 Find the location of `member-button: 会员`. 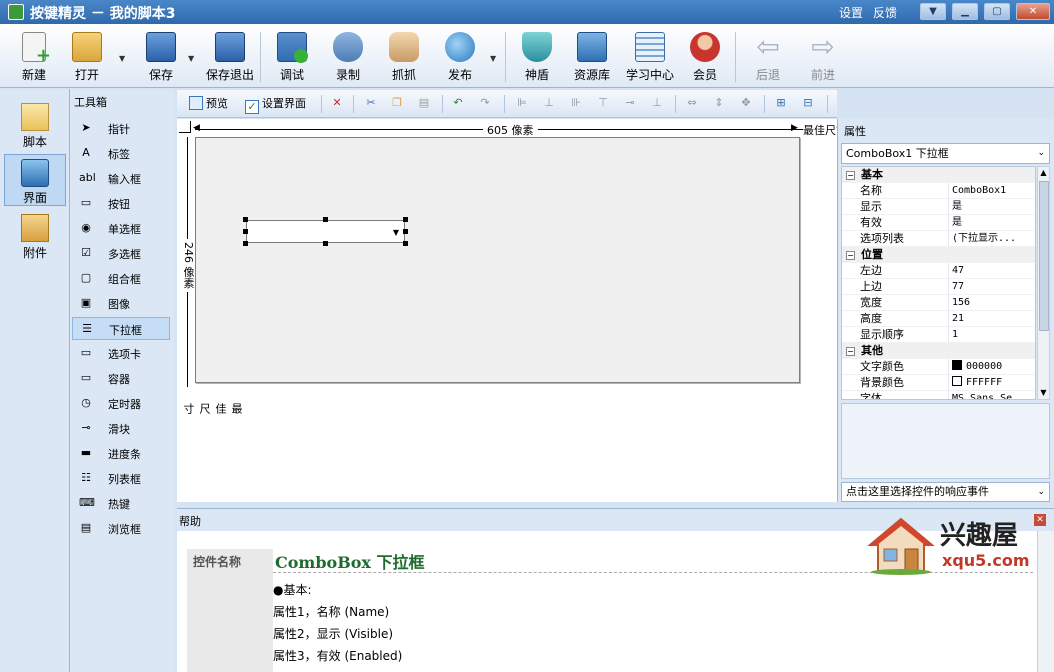

member-button: 会员 is located at coordinates (705, 58).